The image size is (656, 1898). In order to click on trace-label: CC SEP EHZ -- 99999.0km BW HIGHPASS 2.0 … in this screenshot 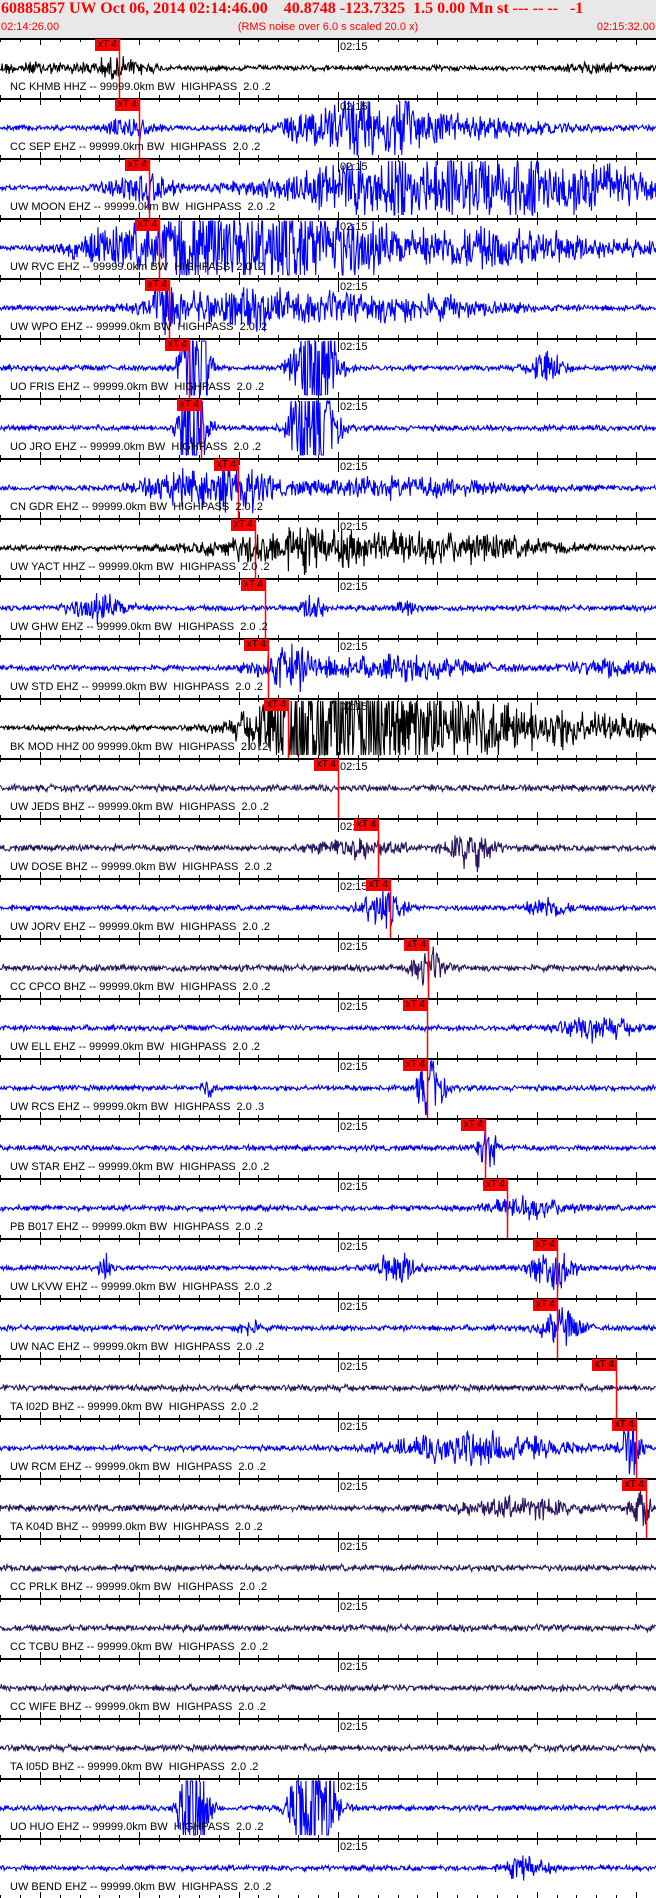, I will do `click(135, 147)`.